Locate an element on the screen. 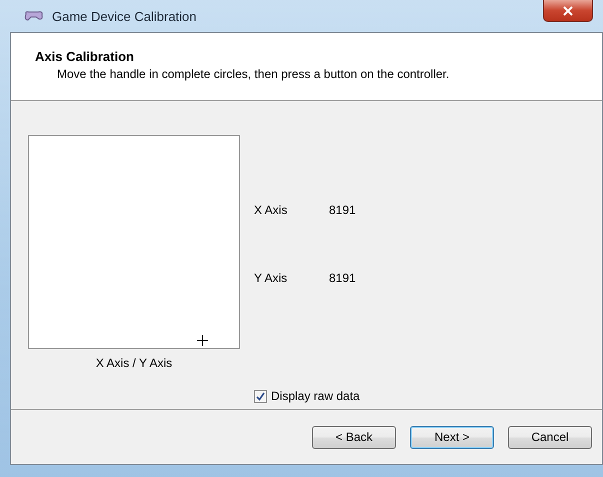  close-icon is located at coordinates (568, 11).